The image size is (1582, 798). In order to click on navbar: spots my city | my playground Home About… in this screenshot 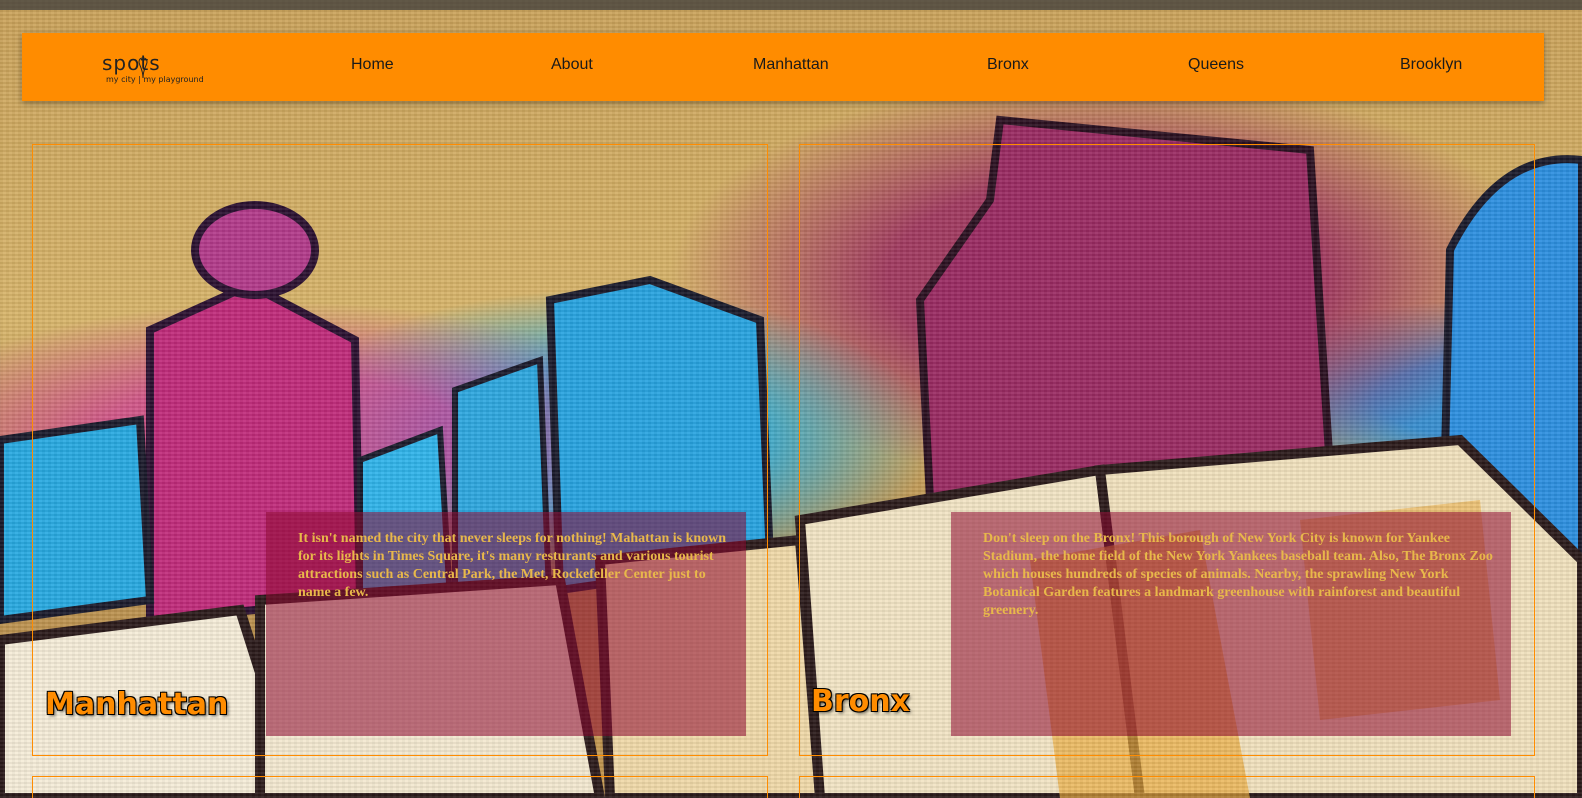, I will do `click(783, 67)`.